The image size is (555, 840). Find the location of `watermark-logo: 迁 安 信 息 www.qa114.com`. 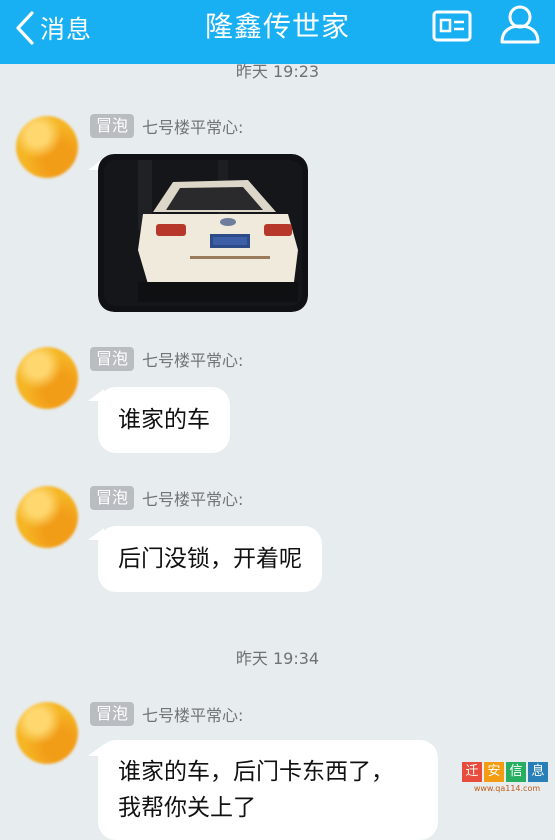

watermark-logo: 迁 安 信 息 www.qa114.com is located at coordinates (507, 779).